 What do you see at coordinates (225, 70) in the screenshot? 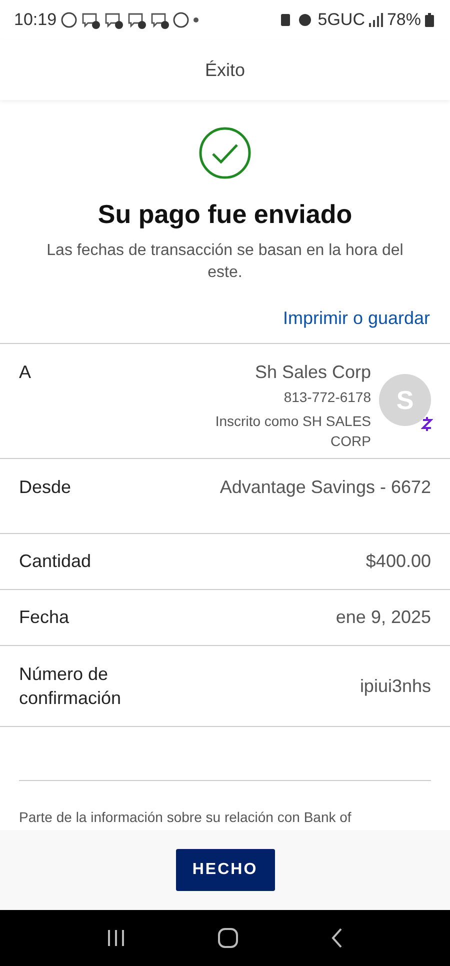
I see `screen-title: Éxito` at bounding box center [225, 70].